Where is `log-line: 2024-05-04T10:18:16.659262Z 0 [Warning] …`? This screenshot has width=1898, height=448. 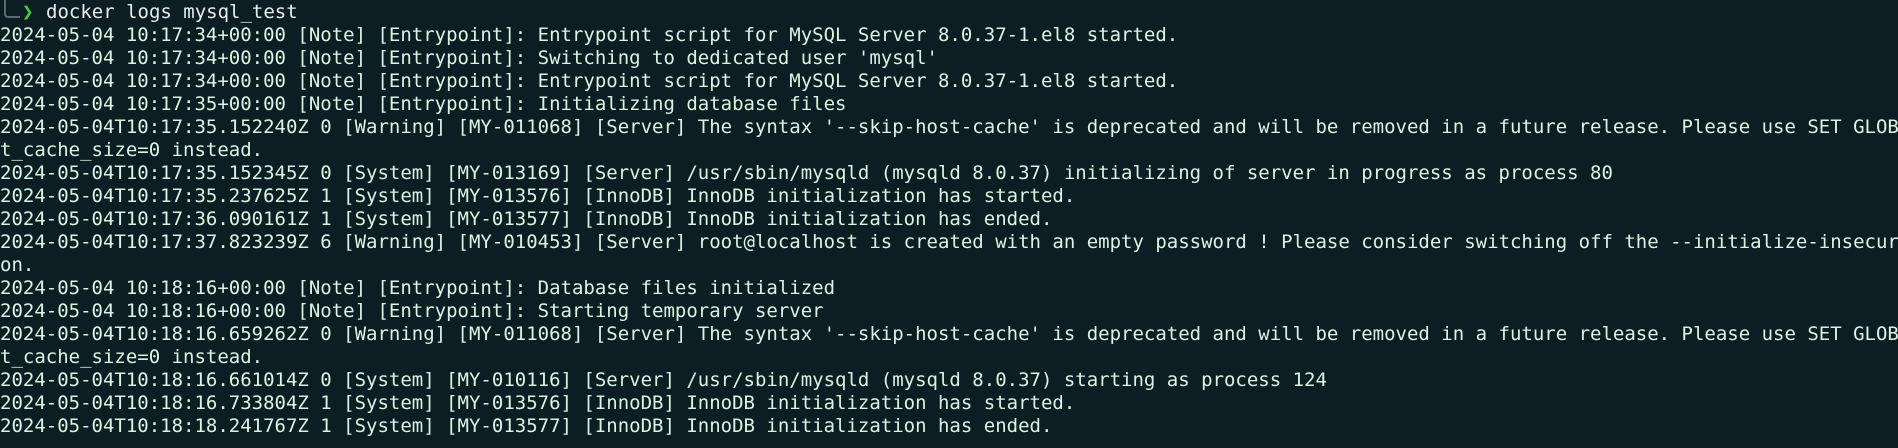
log-line: 2024-05-04T10:18:16.659262Z 0 [Warning] … is located at coordinates (949, 334).